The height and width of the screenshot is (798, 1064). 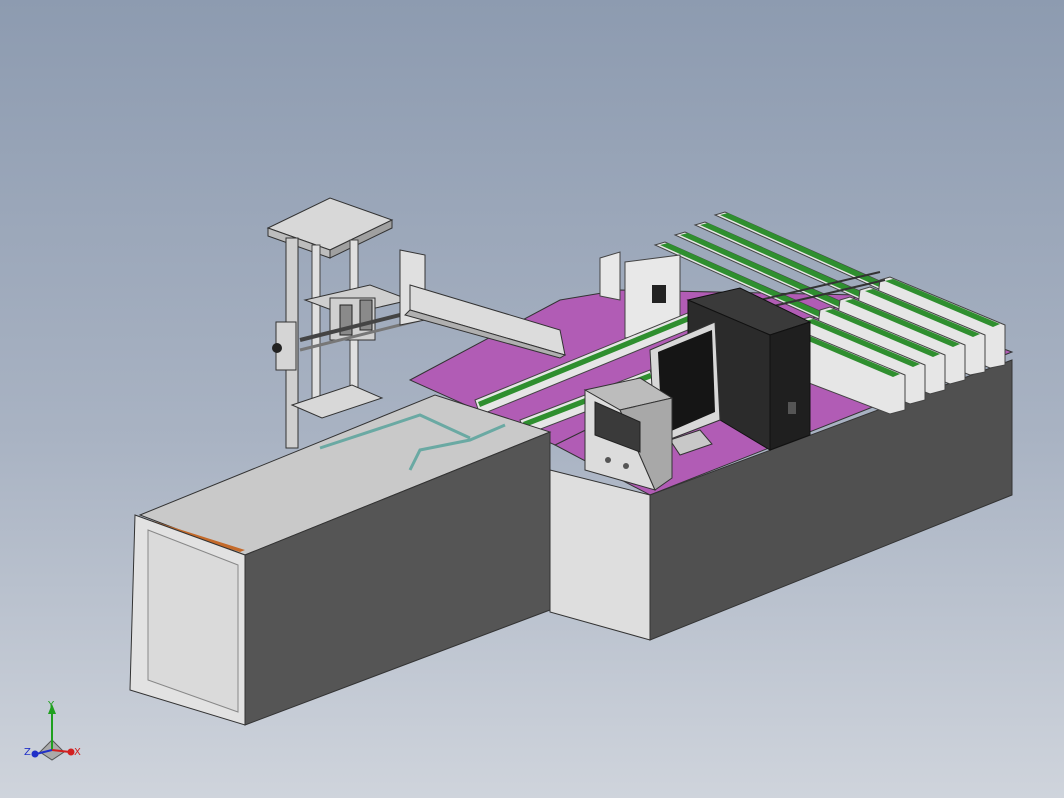 I want to click on z-axis-label: Z, so click(x=27, y=752).